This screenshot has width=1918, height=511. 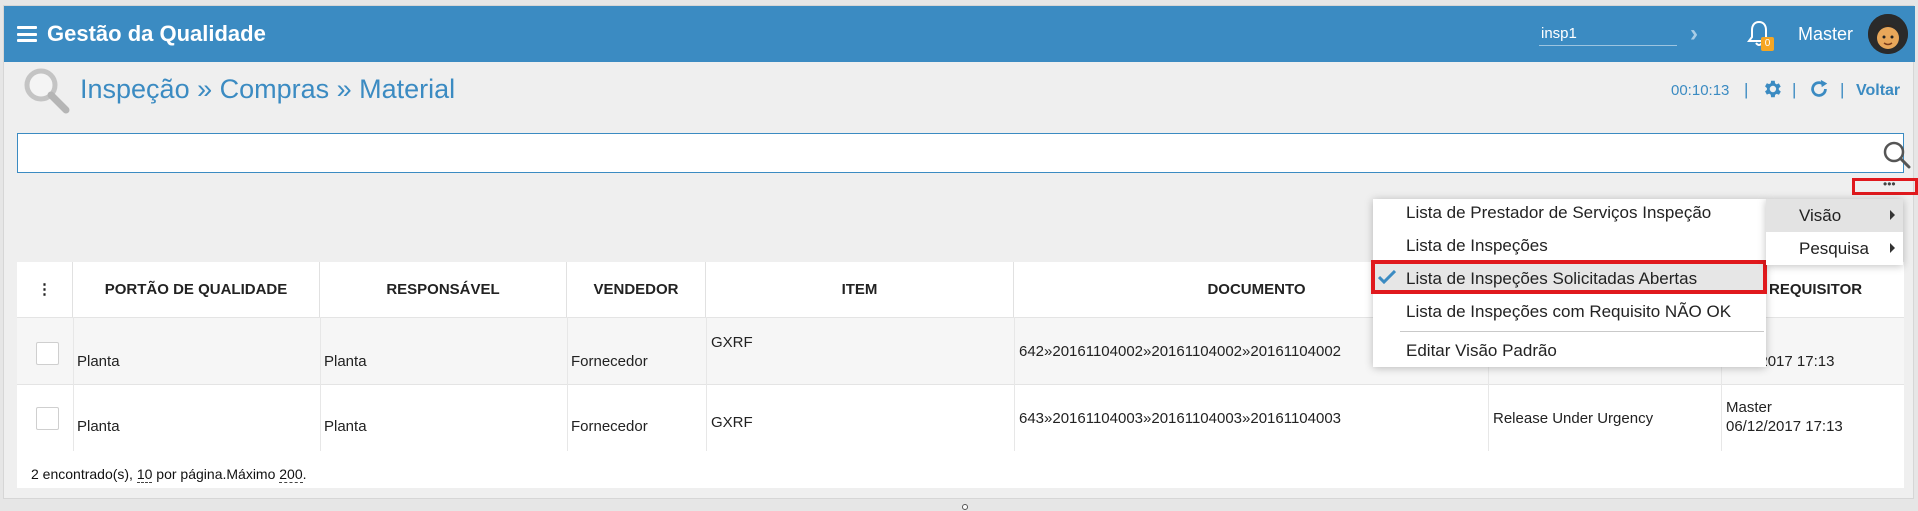 I want to click on user-avatar, so click(x=1888, y=34).